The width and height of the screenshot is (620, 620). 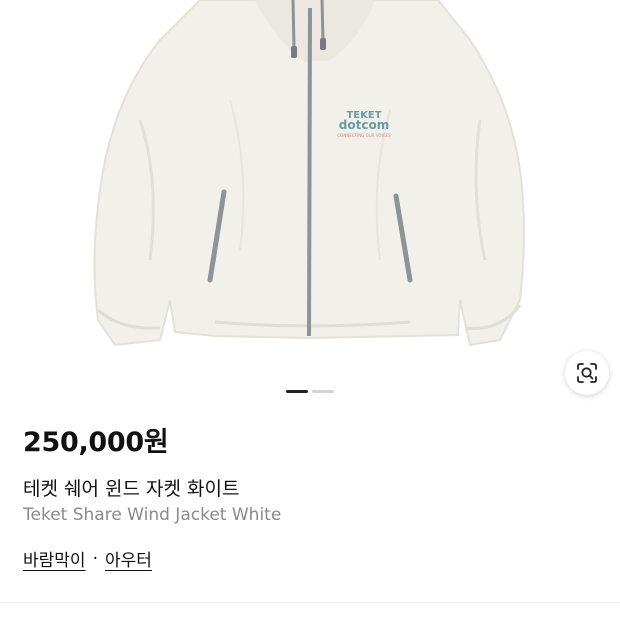 I want to click on category-link-windbreaker: 바람막이, so click(x=54, y=558).